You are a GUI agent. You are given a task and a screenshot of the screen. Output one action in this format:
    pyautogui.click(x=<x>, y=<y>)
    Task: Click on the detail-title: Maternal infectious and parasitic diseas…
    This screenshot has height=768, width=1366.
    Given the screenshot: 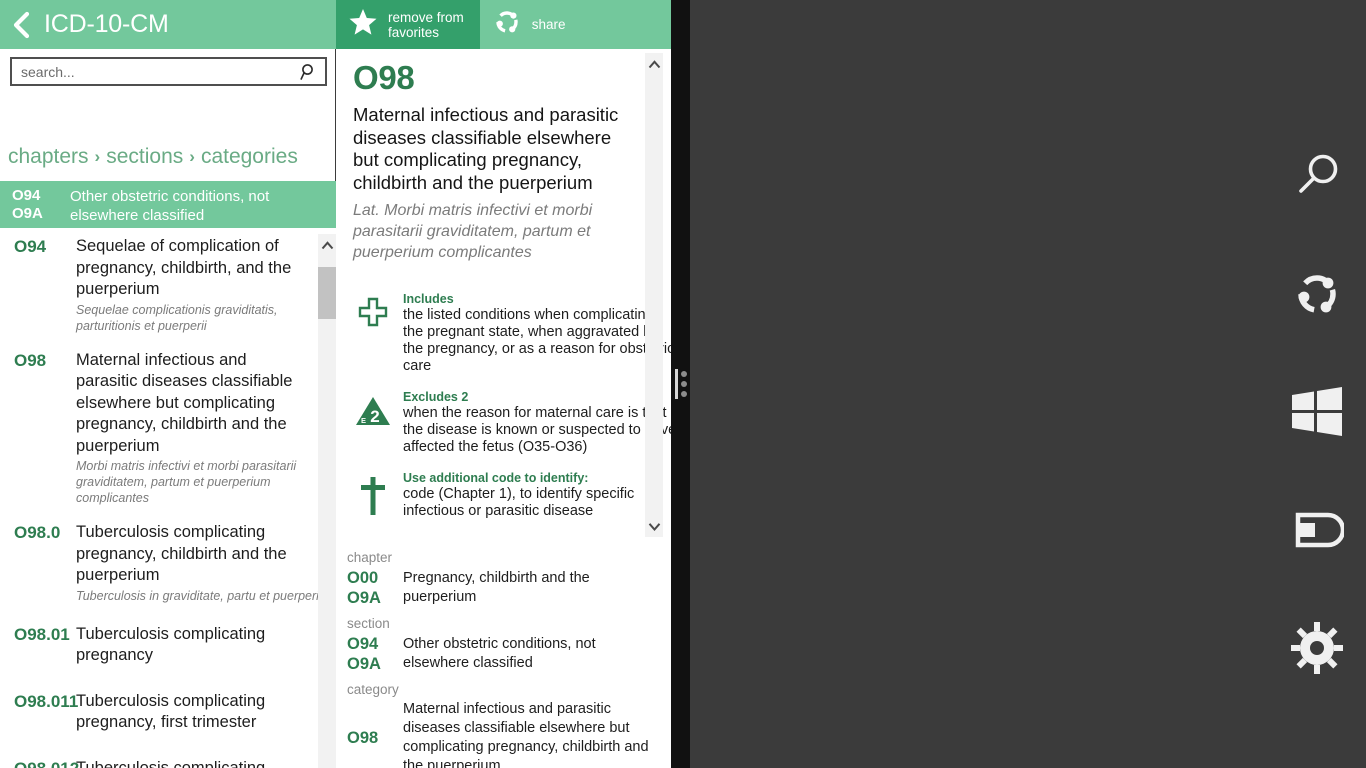 What is the action you would take?
    pyautogui.click(x=486, y=148)
    